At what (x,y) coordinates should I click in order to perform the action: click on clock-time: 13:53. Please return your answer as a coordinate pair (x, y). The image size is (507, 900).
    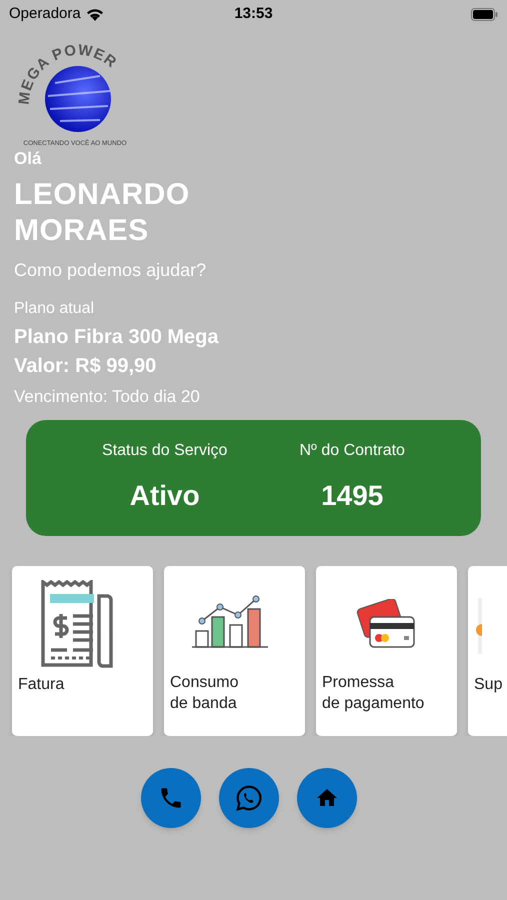
    Looking at the image, I should click on (253, 14).